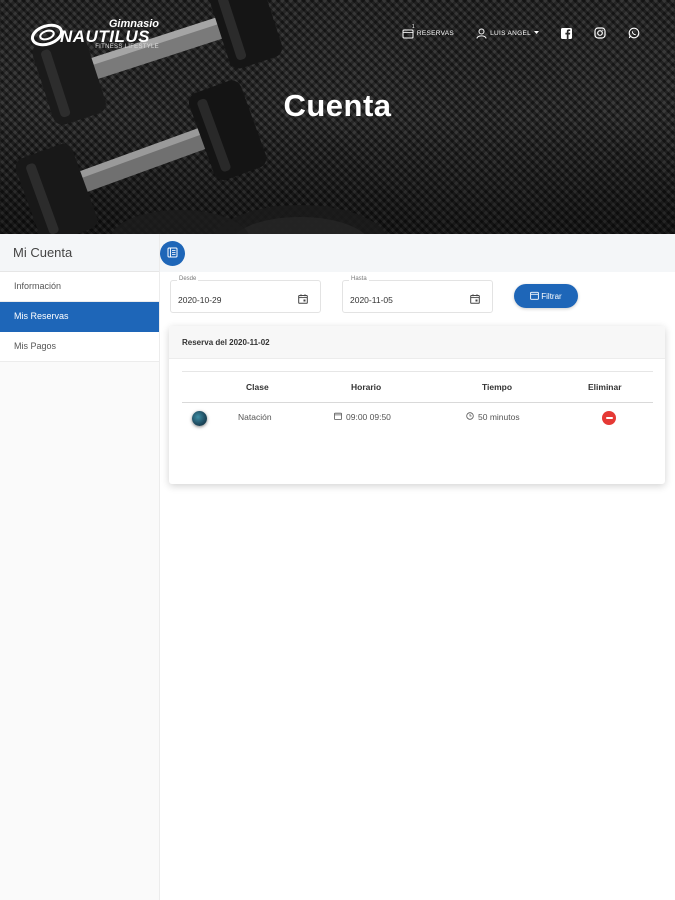  What do you see at coordinates (536, 33) in the screenshot?
I see `caret-down-icon` at bounding box center [536, 33].